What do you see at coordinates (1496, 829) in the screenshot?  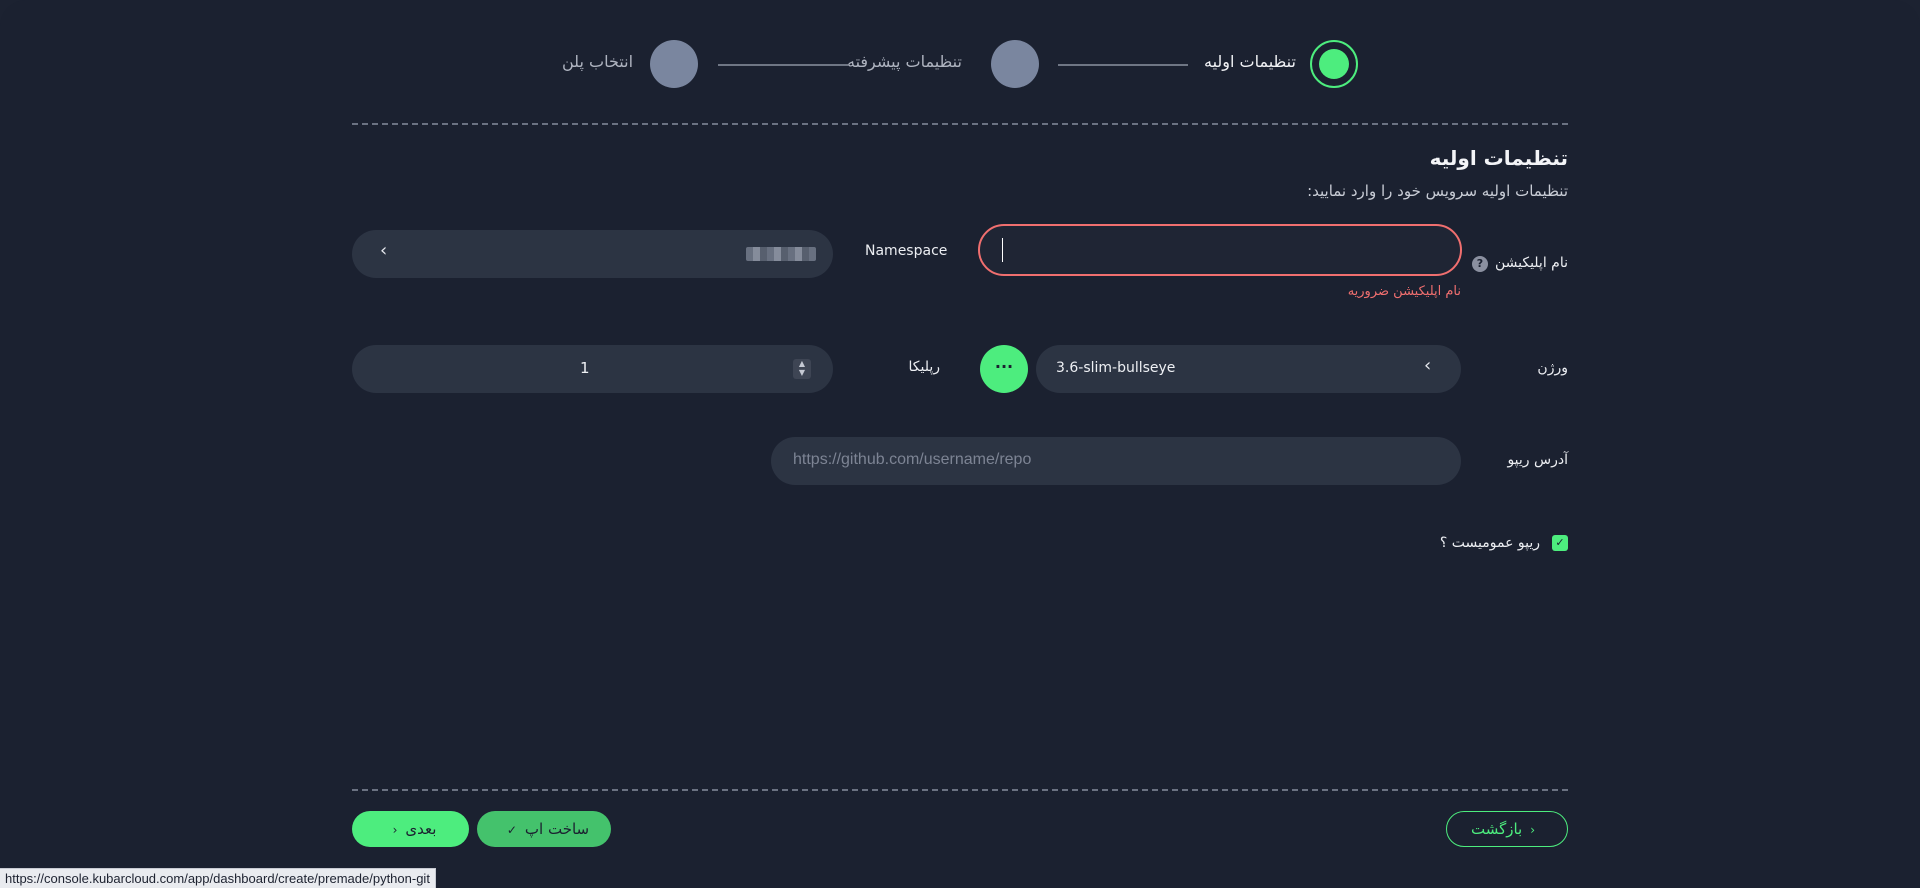 I see `back-button-label: بازگشت` at bounding box center [1496, 829].